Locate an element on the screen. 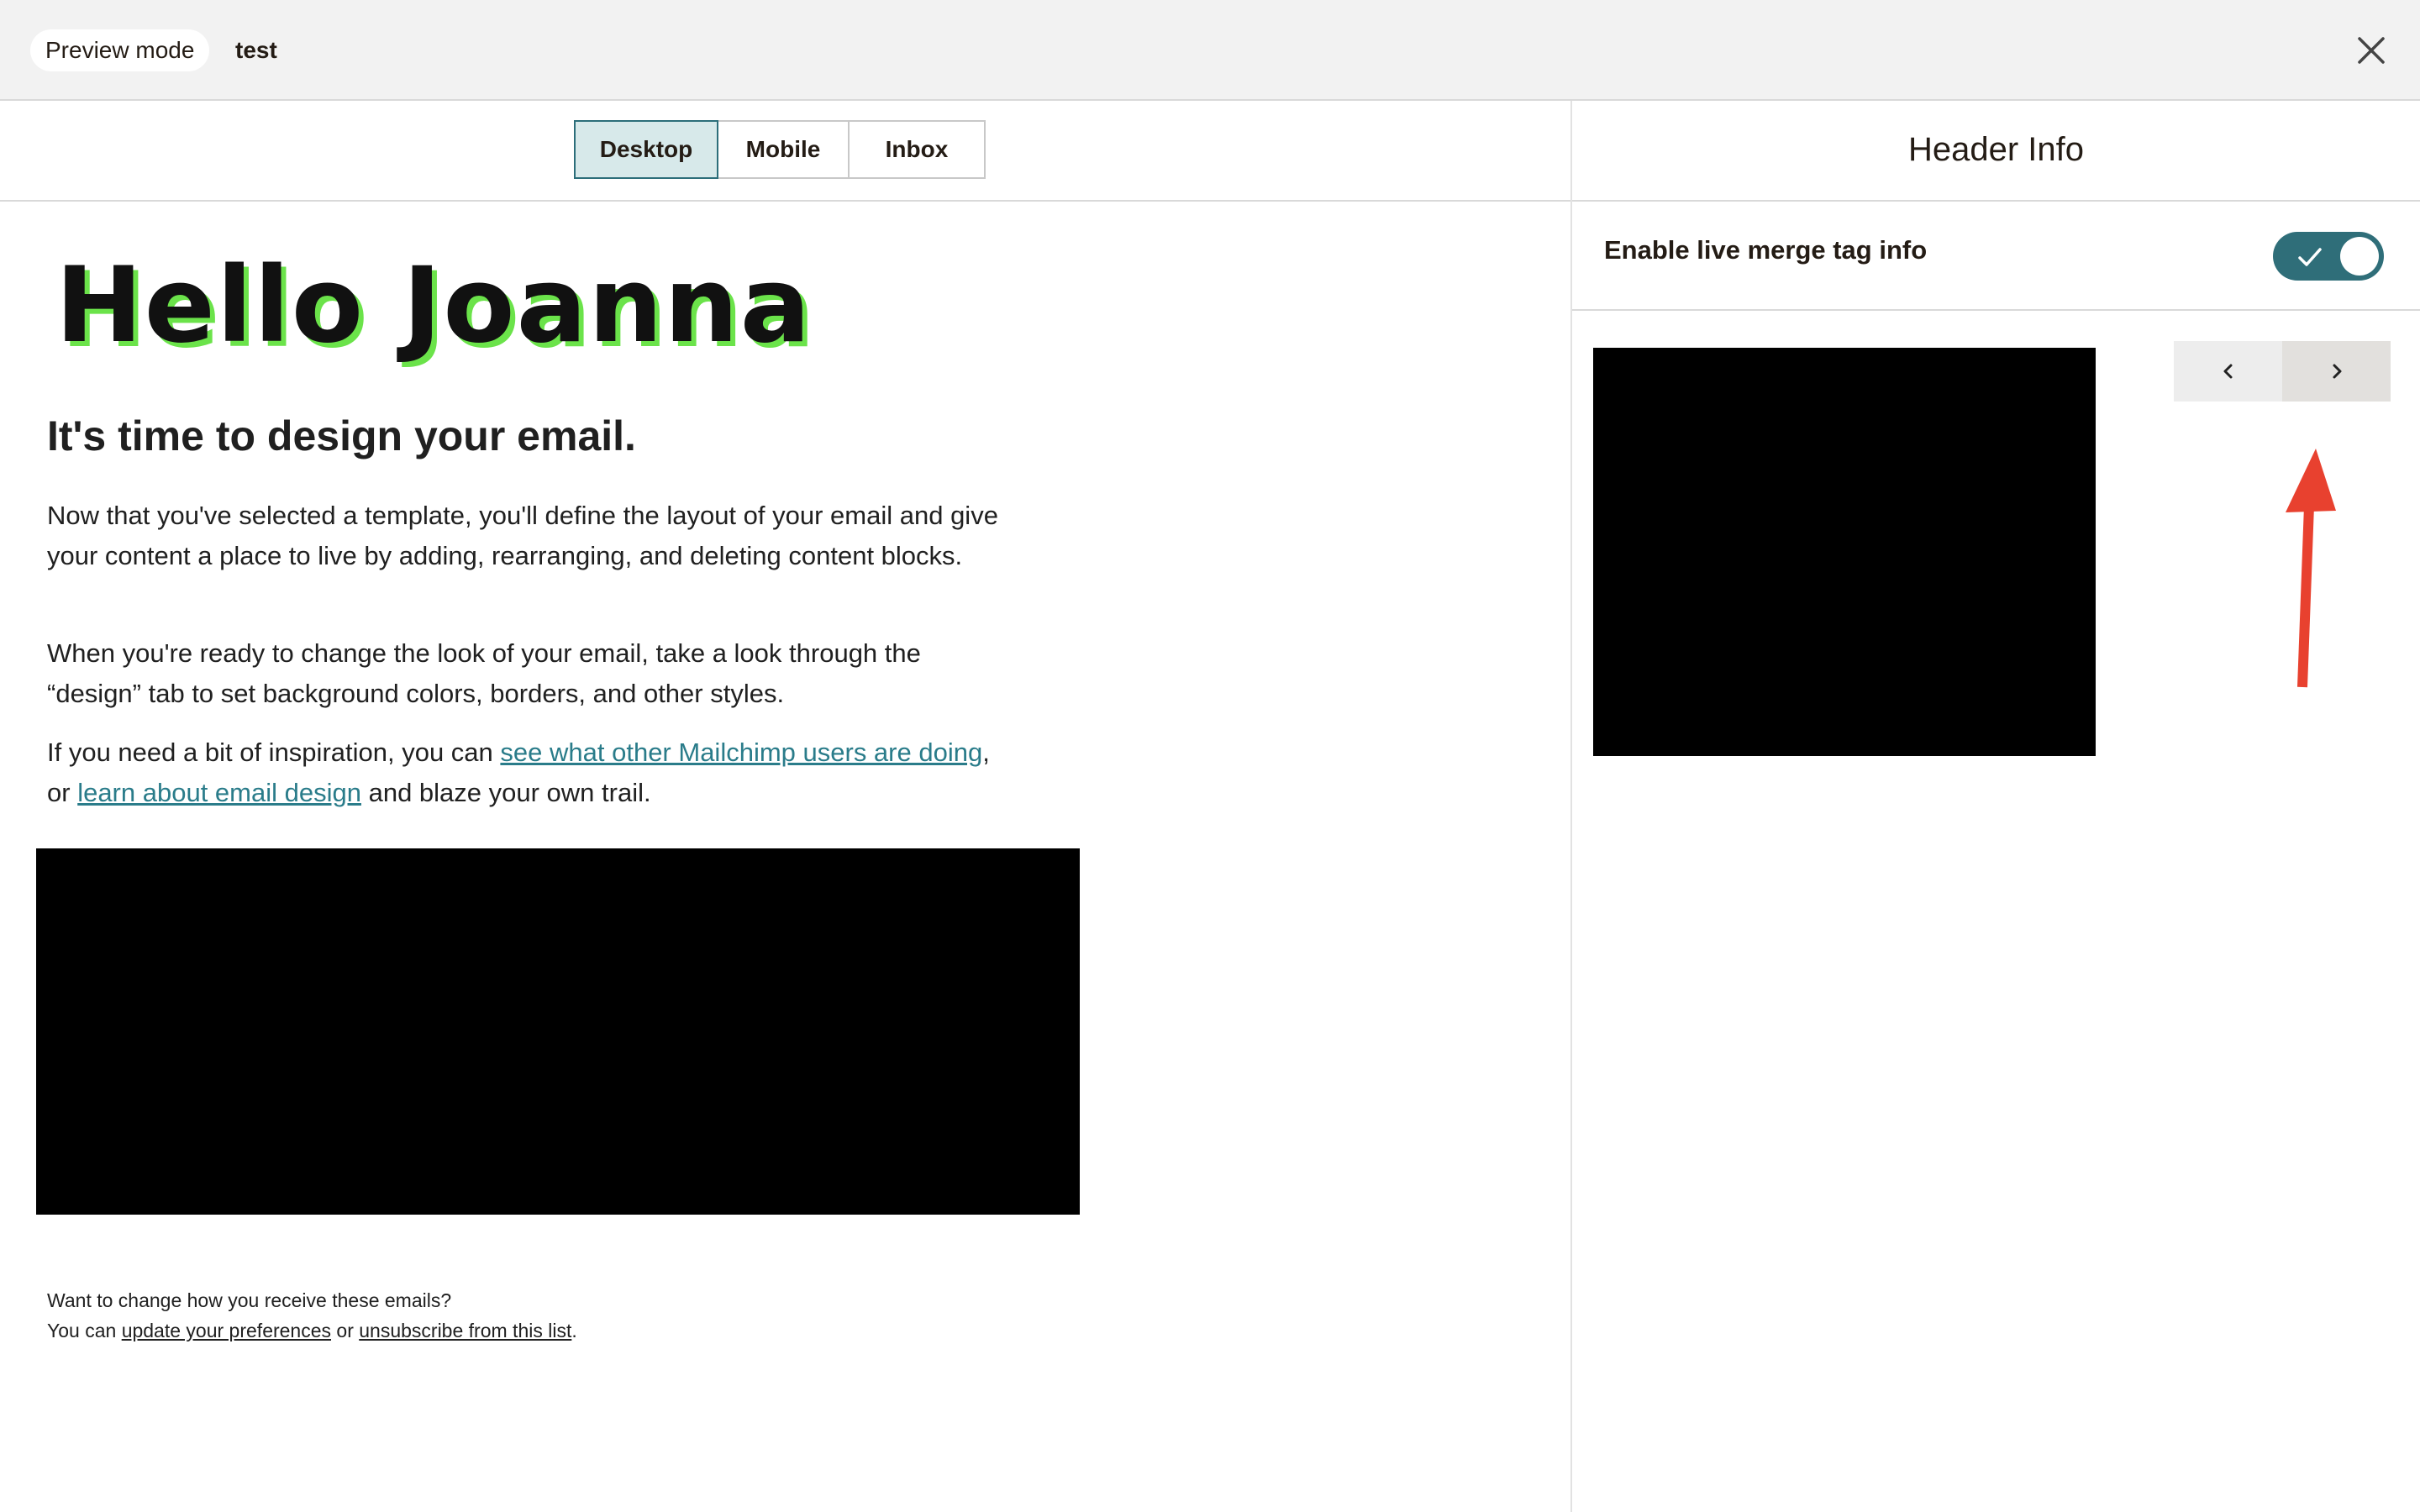  panel-divider is located at coordinates (1571, 806).